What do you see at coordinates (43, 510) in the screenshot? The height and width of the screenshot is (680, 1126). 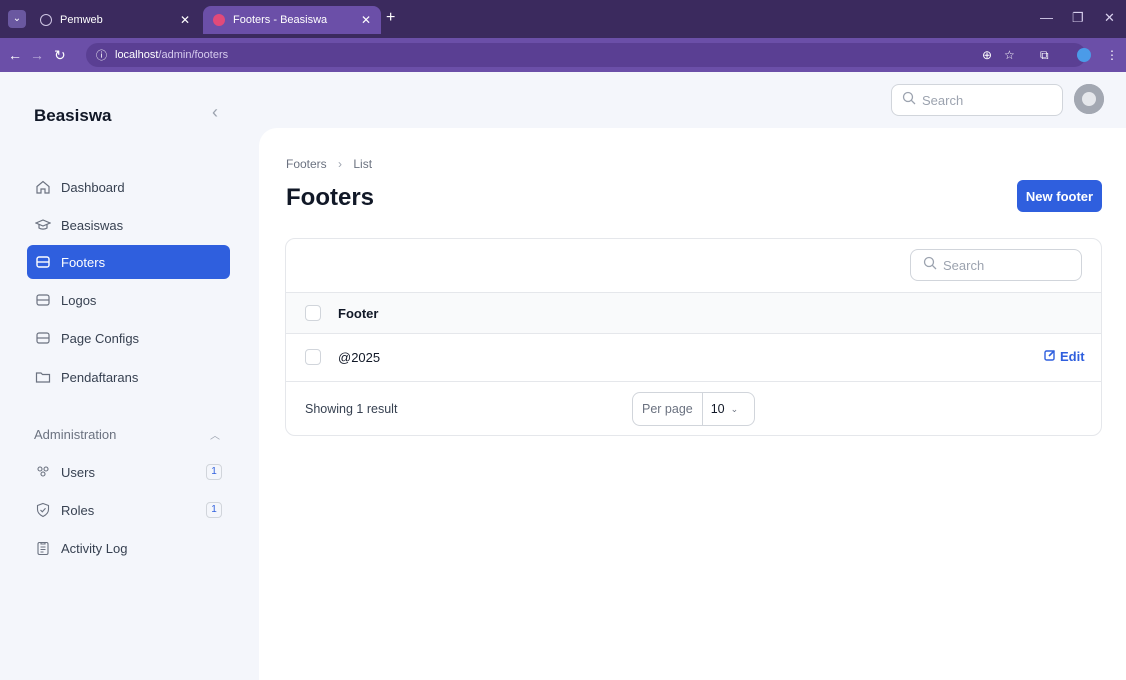 I see `shield-check-icon` at bounding box center [43, 510].